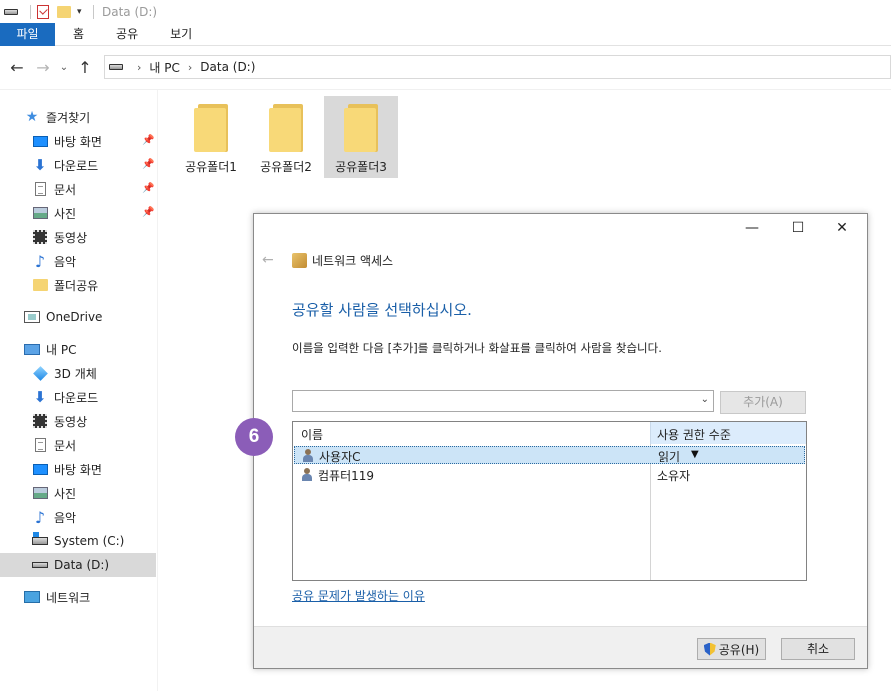 Image resolution: width=891 pixels, height=691 pixels. I want to click on user-name-combobox: ⌄, so click(503, 401).